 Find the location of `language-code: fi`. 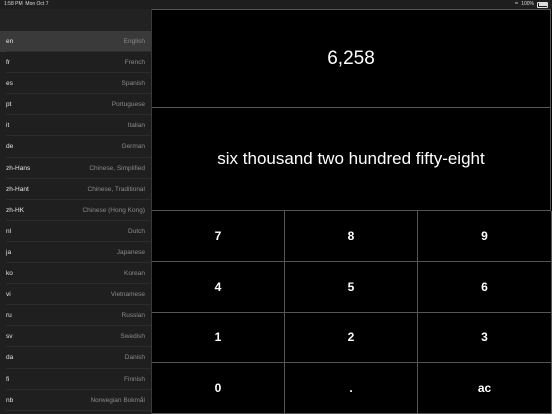

language-code: fi is located at coordinates (8, 379).